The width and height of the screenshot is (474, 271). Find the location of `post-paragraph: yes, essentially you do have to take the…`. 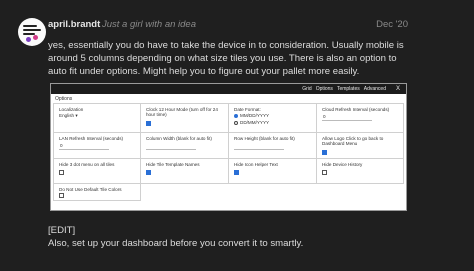

post-paragraph: yes, essentially you do have to take the… is located at coordinates (226, 58).